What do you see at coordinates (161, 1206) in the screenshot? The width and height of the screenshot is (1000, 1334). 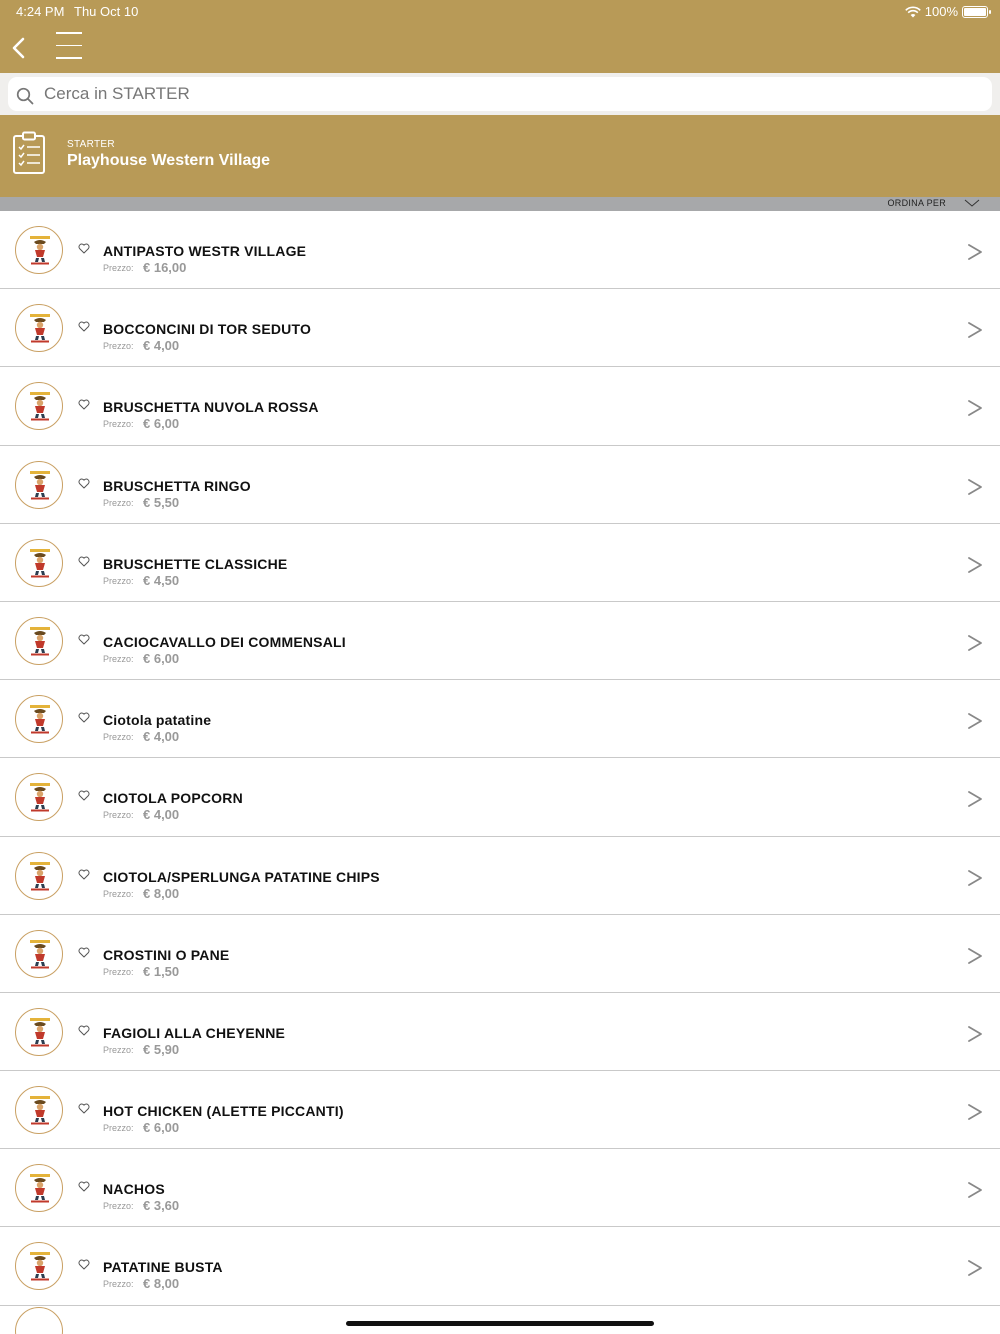 I see `item-price: € 3,60` at bounding box center [161, 1206].